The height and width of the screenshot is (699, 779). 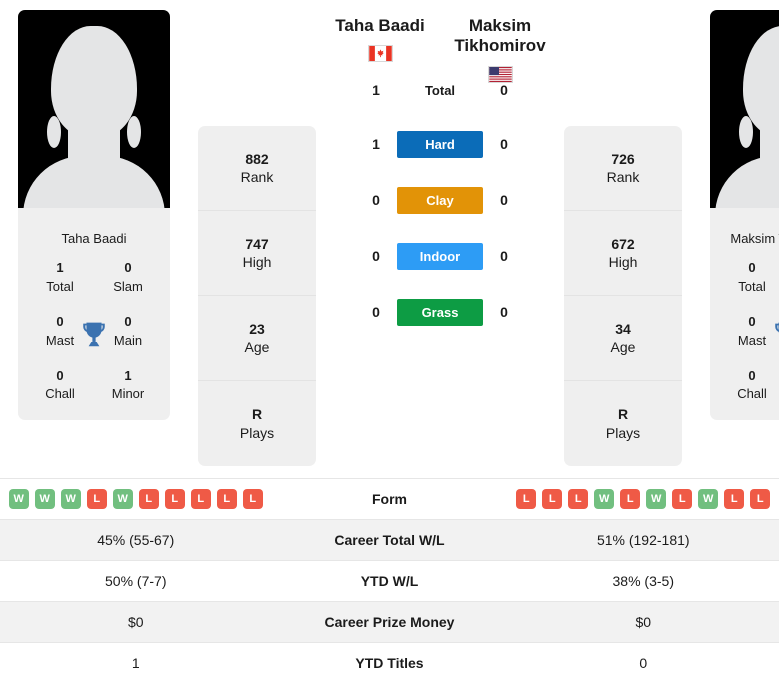 I want to click on row-label: YTD Titles, so click(x=389, y=663).